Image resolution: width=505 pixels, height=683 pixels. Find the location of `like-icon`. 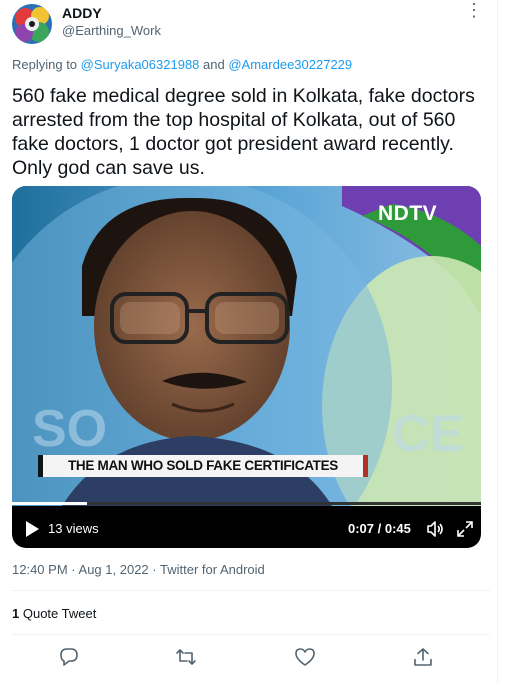

like-icon is located at coordinates (305, 657).